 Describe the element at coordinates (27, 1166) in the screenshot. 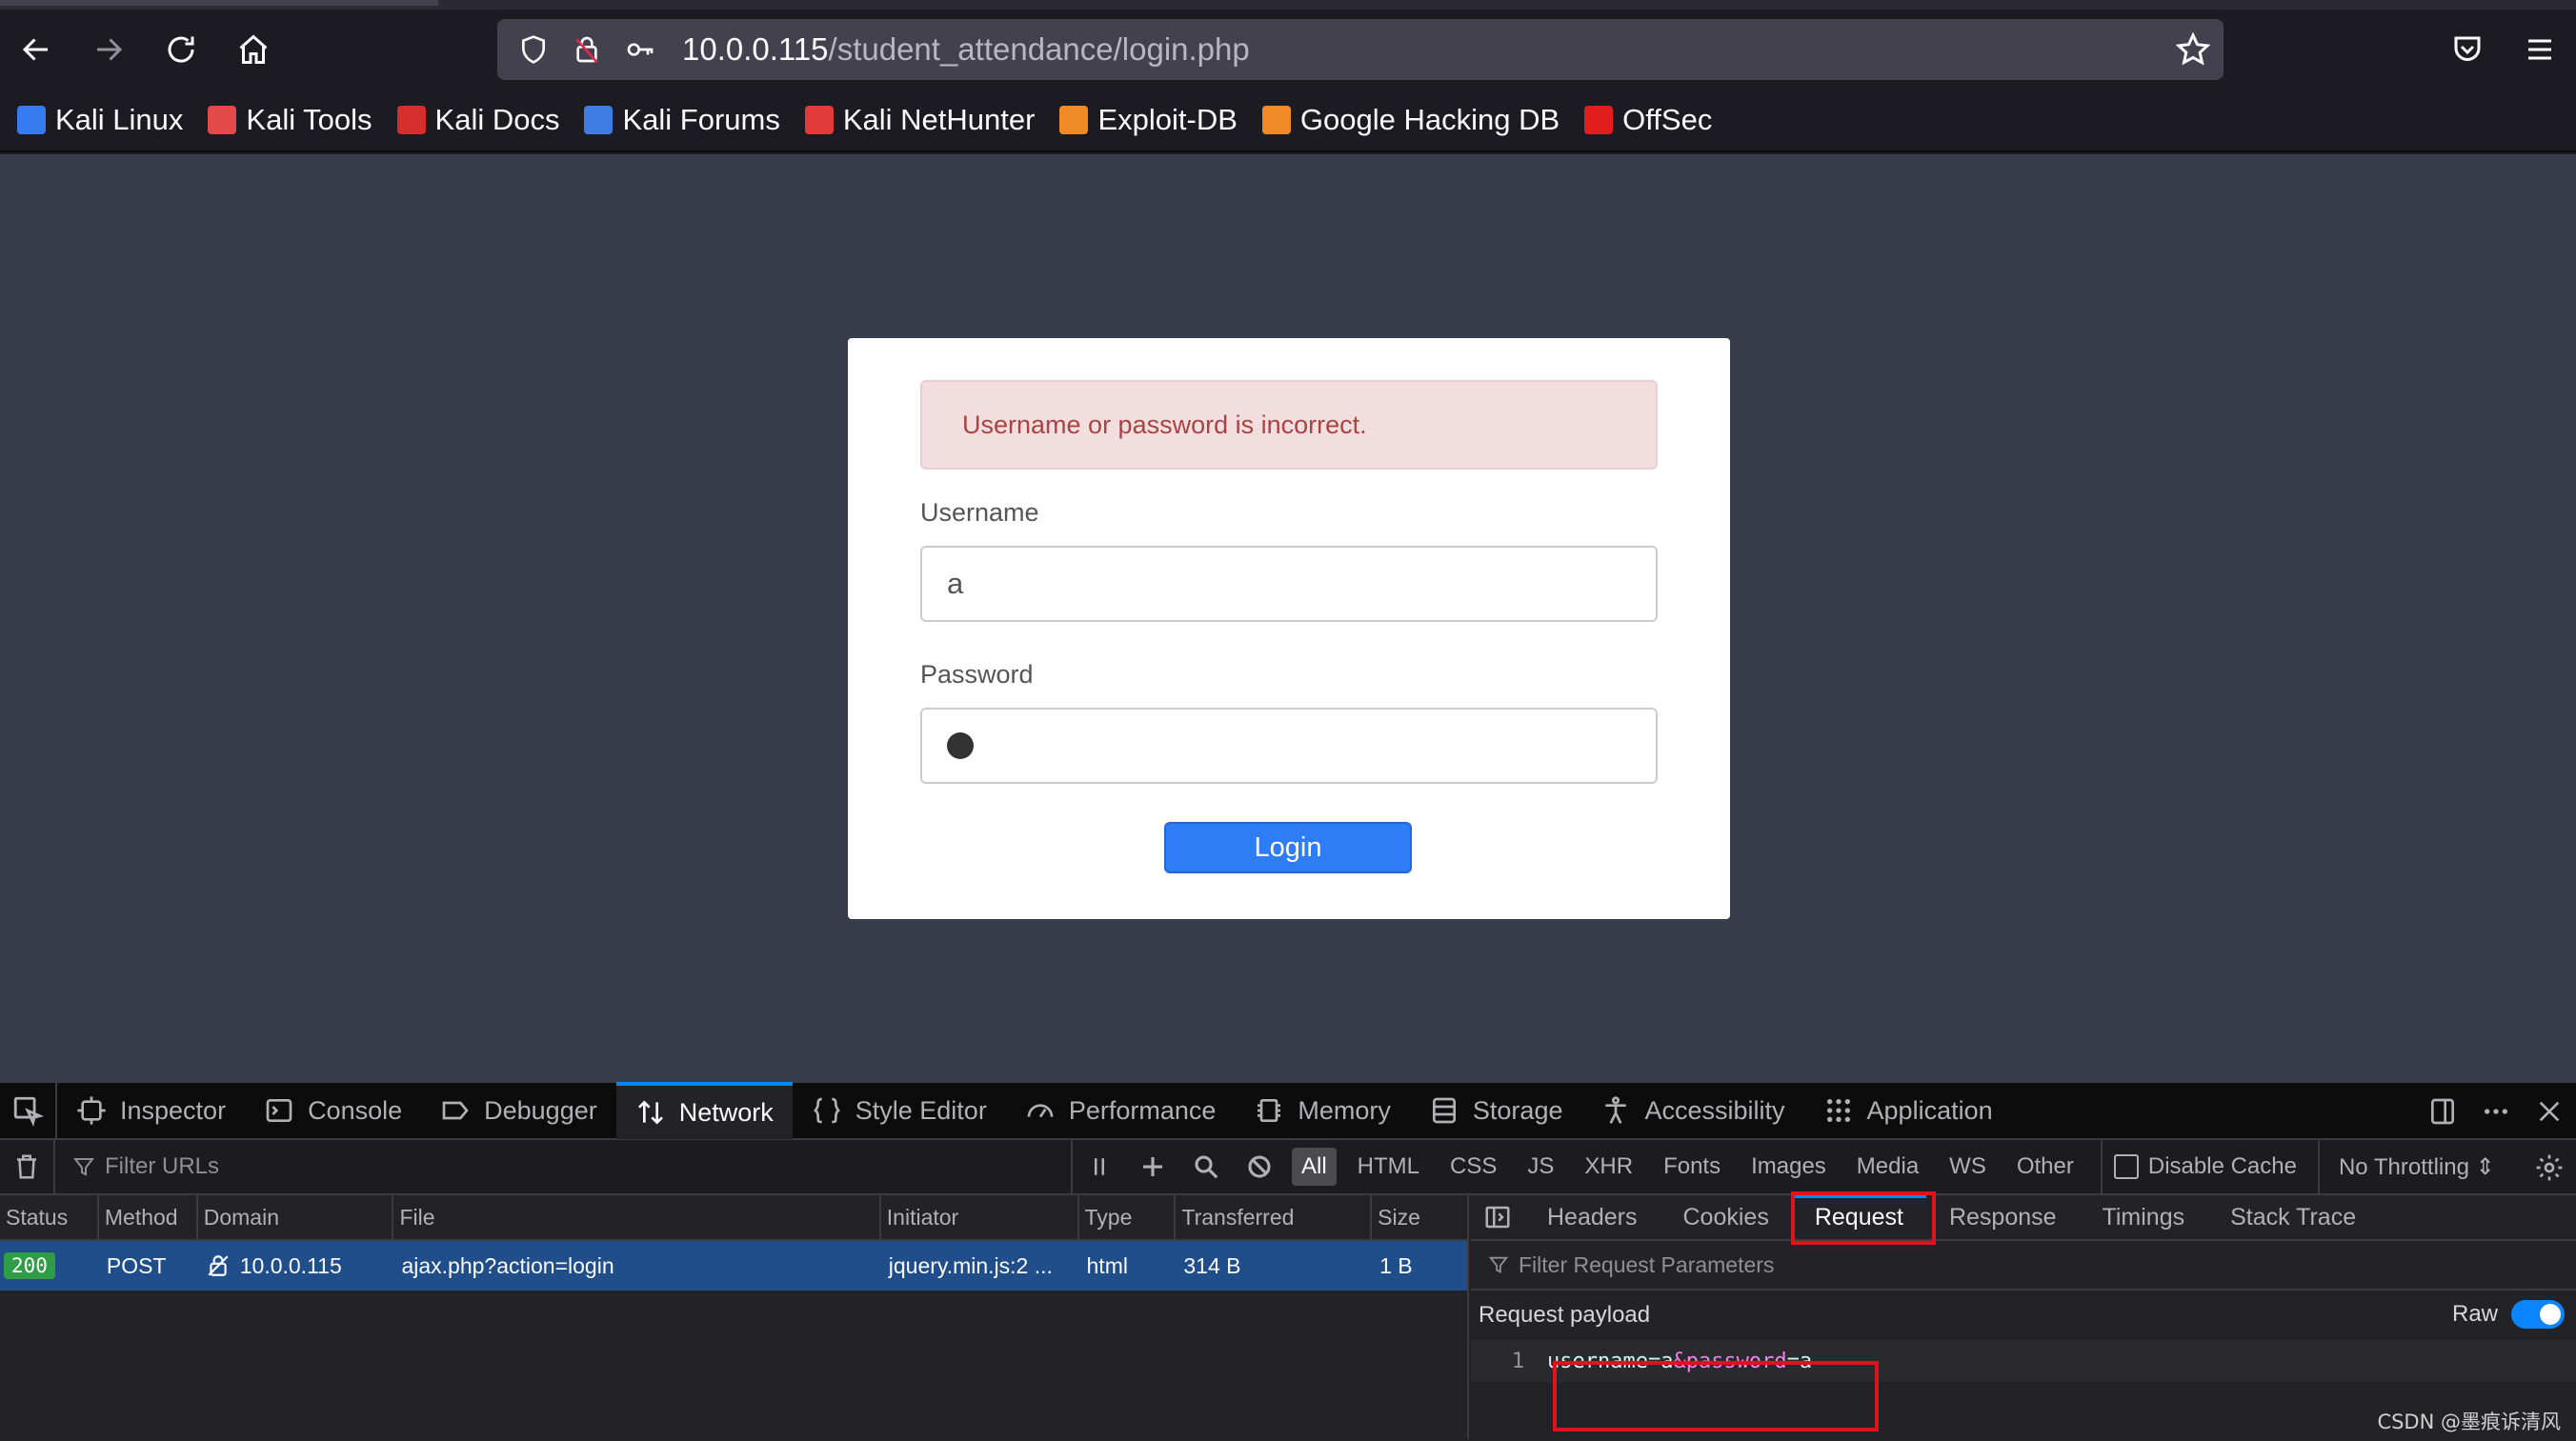

I see `clear-requests-button` at that location.